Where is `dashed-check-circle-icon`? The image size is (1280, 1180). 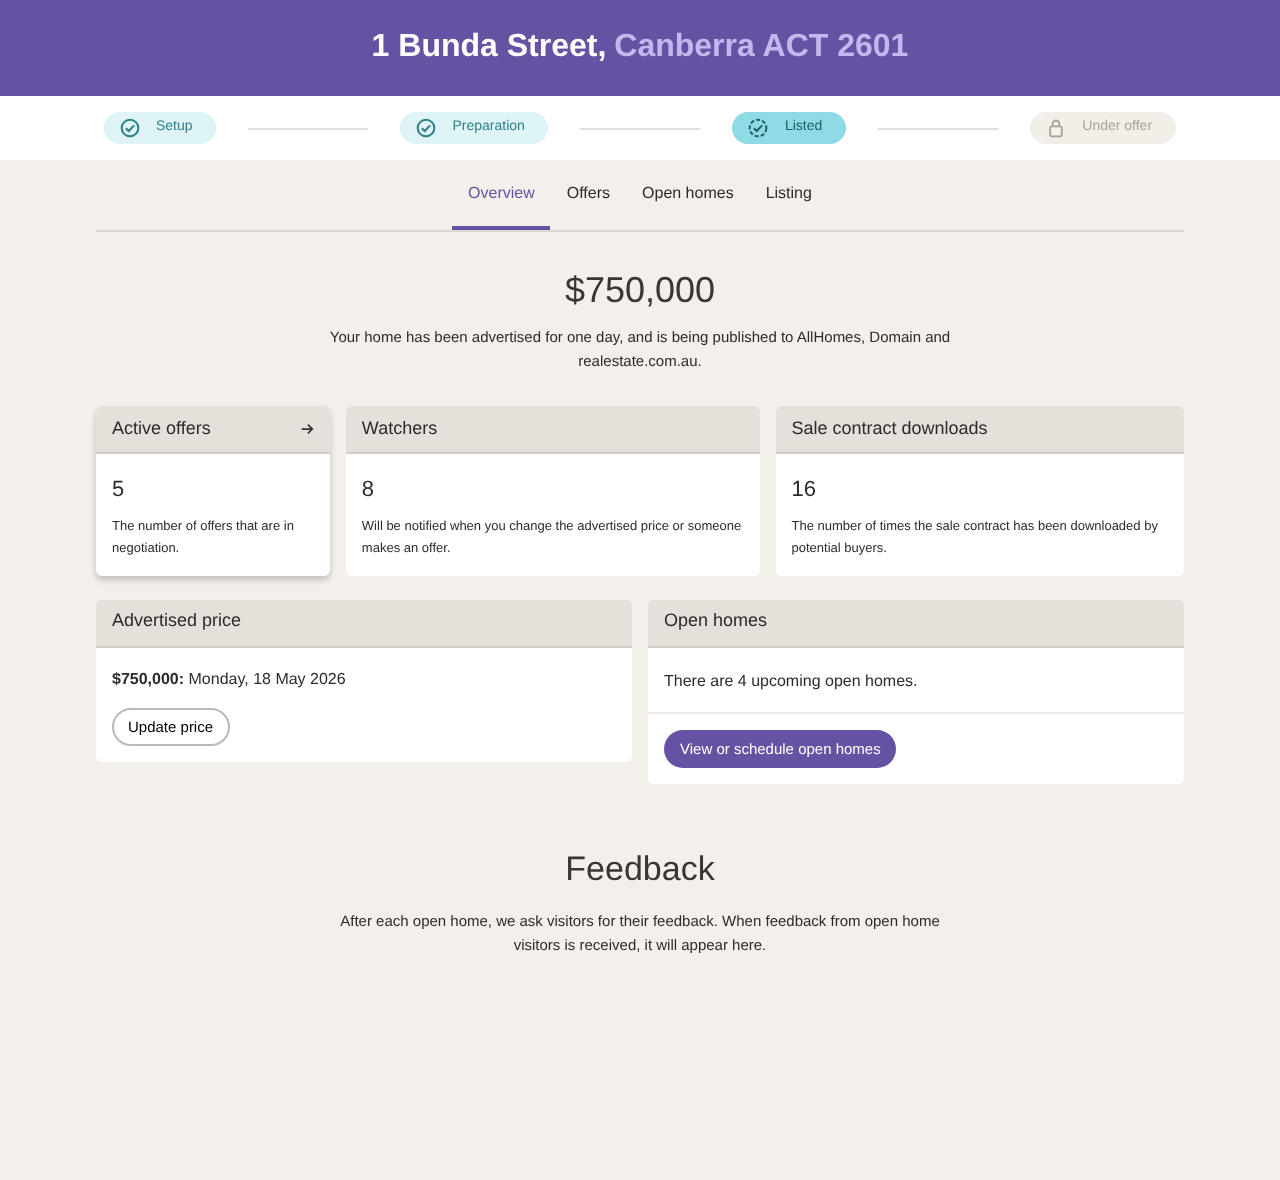
dashed-check-circle-icon is located at coordinates (758, 128).